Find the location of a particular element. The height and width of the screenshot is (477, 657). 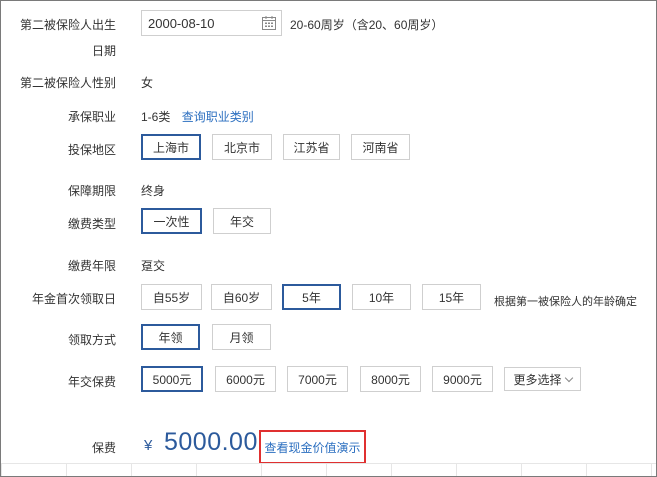

birth-date-label-line2: 日期 is located at coordinates (103, 51).